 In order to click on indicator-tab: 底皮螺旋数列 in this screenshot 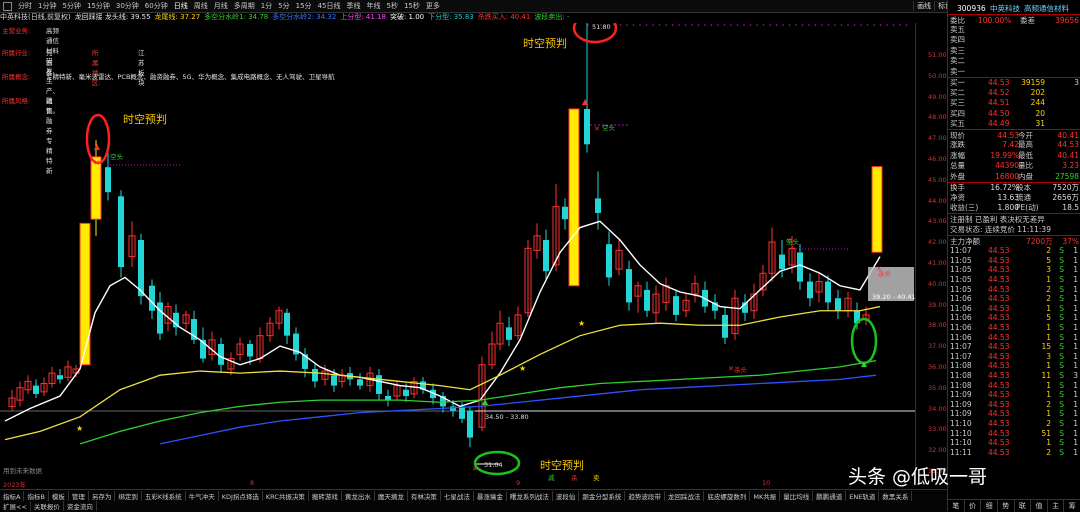, I will do `click(727, 495)`.